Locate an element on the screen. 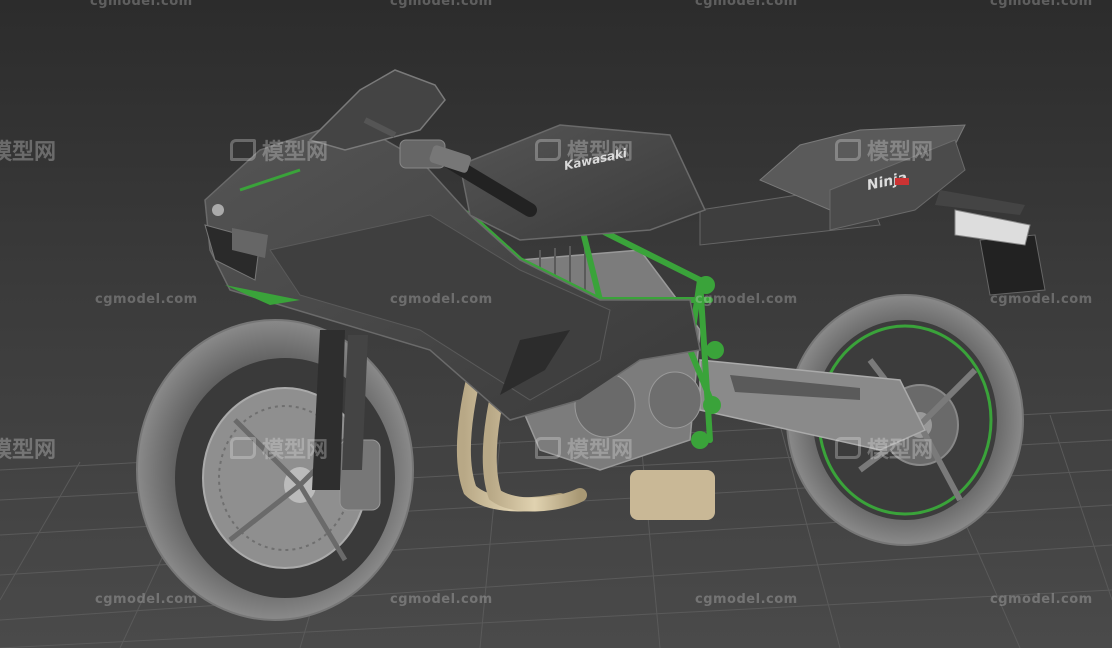 The image size is (1112, 648). windscreen is located at coordinates (377, 110).